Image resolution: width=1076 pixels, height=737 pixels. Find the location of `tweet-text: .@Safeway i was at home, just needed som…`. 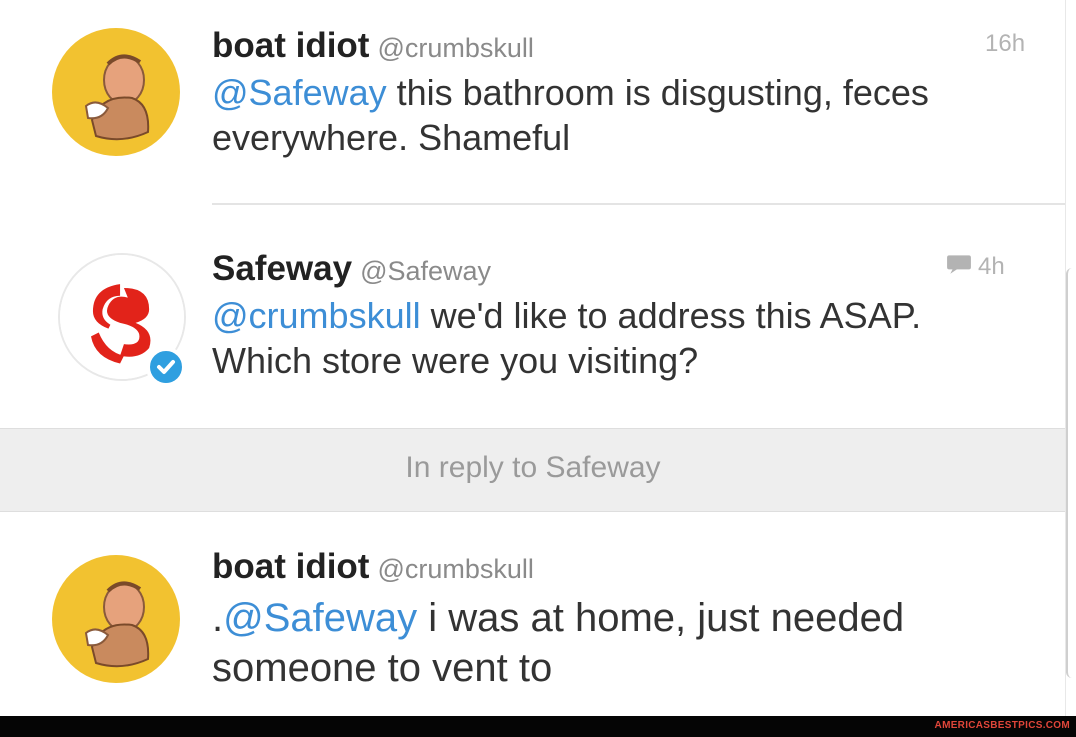

tweet-text: .@Safeway i was at home, just needed som… is located at coordinates (592, 643).